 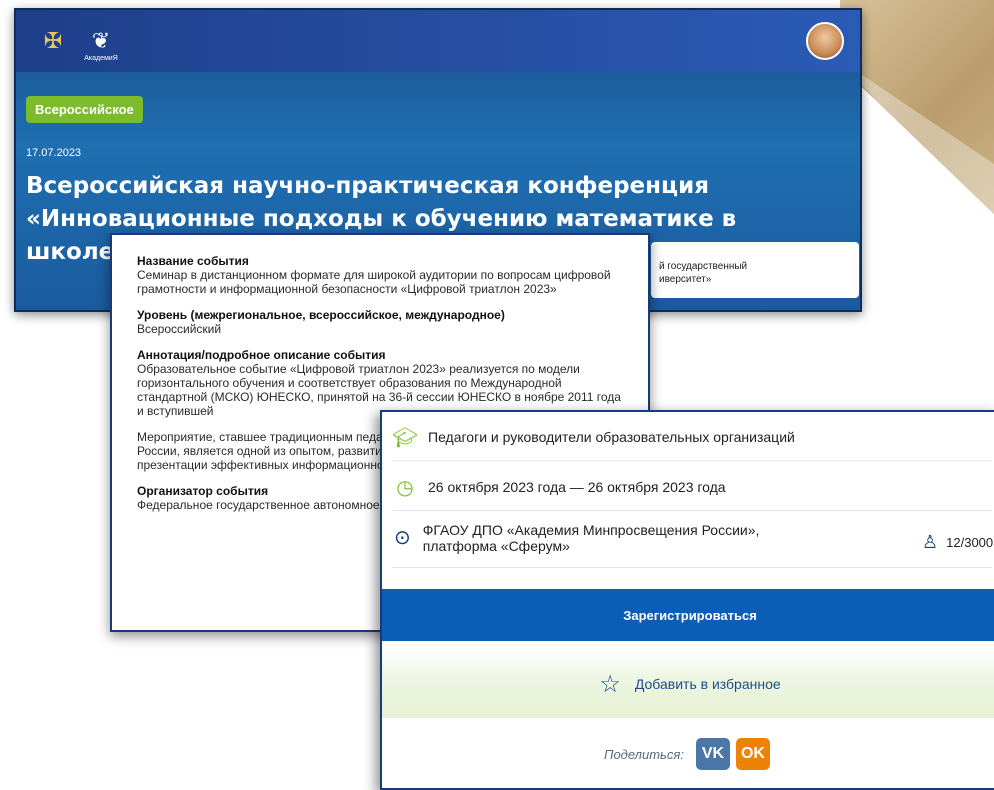 I want to click on emblem-icon: ✠, so click(x=53, y=41).